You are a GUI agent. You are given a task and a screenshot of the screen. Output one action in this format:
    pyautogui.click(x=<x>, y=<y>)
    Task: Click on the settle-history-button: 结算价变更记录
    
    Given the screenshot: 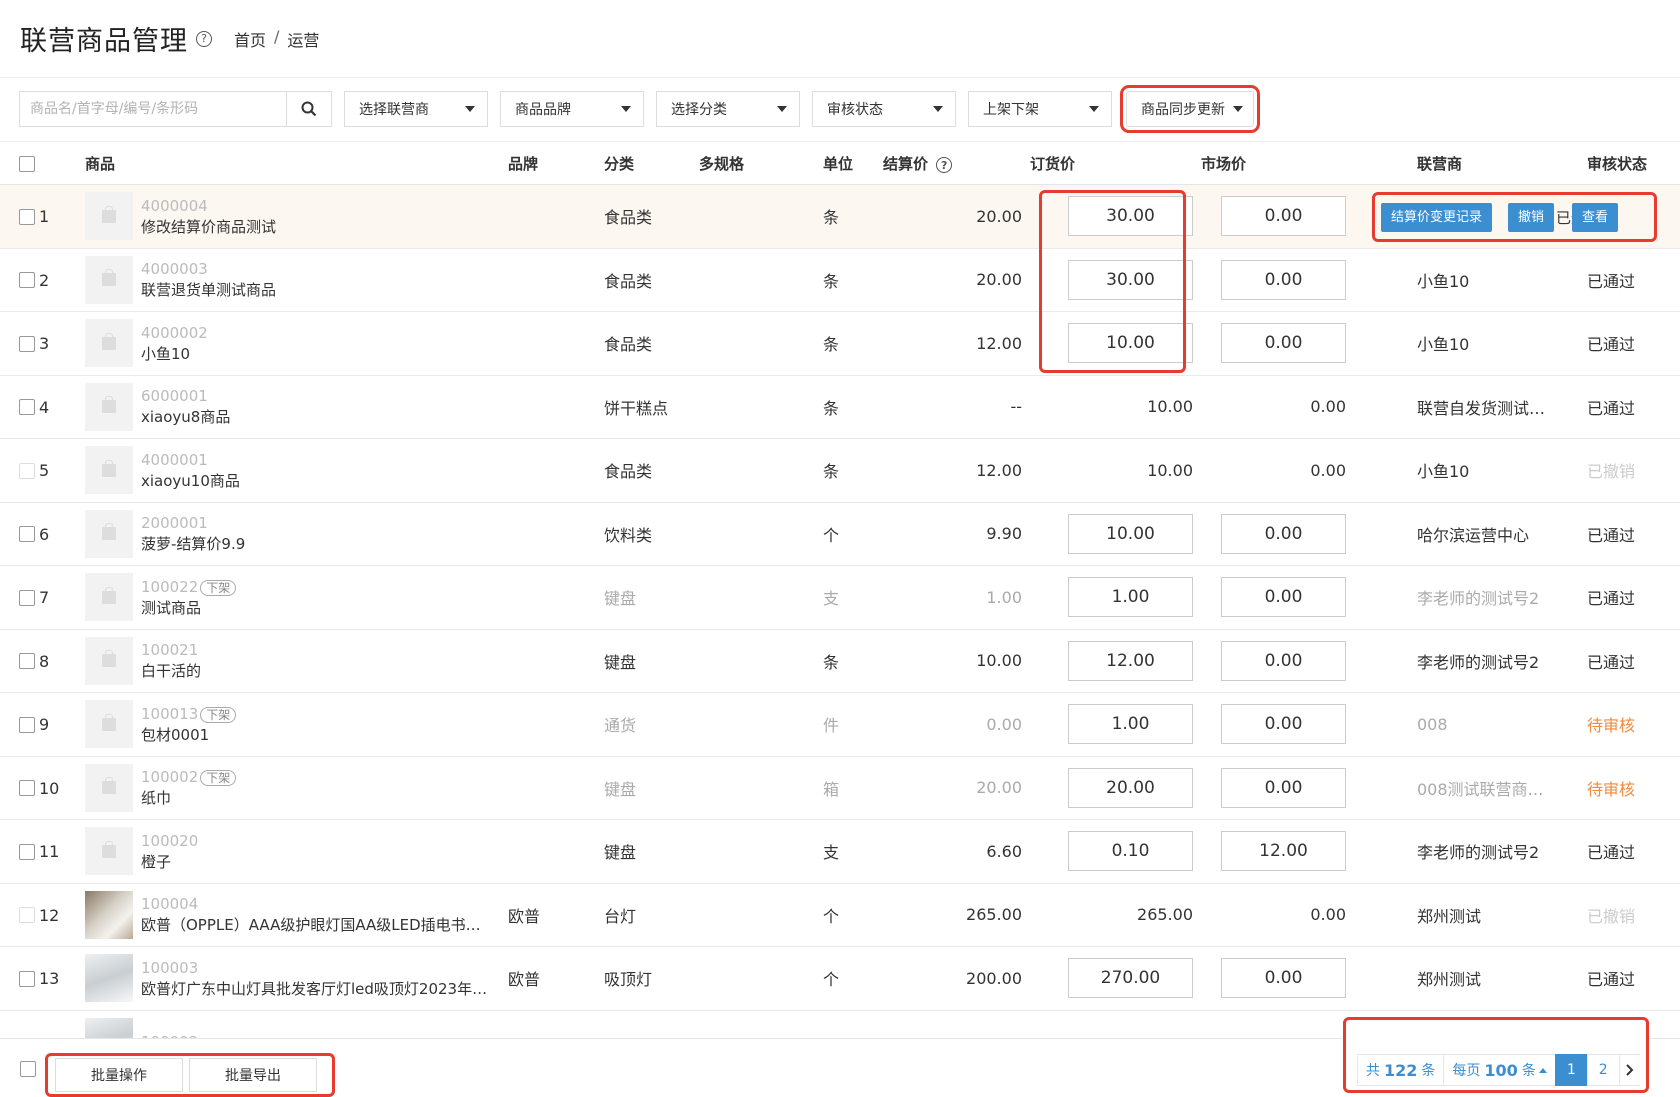 What is the action you would take?
    pyautogui.click(x=1437, y=217)
    